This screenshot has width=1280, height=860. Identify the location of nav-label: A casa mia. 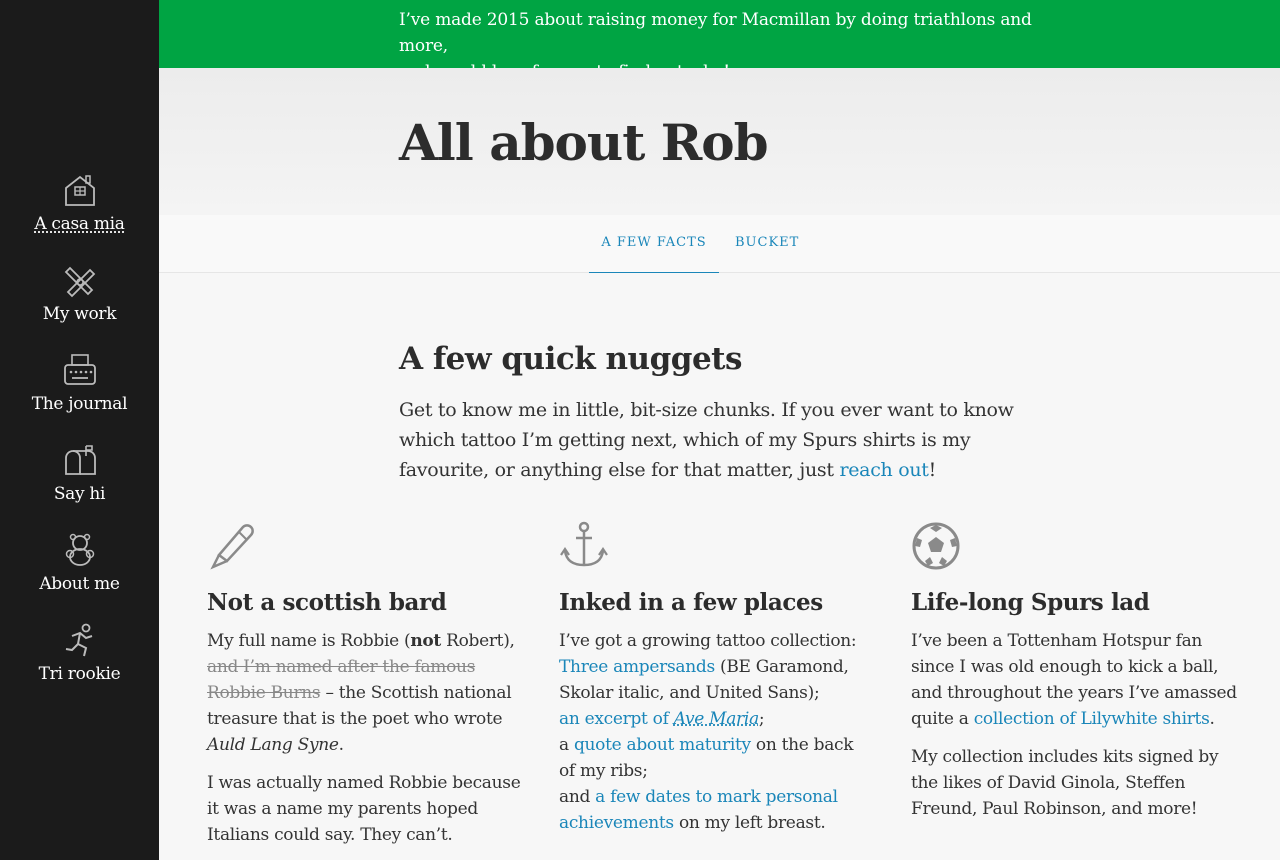
(79, 224).